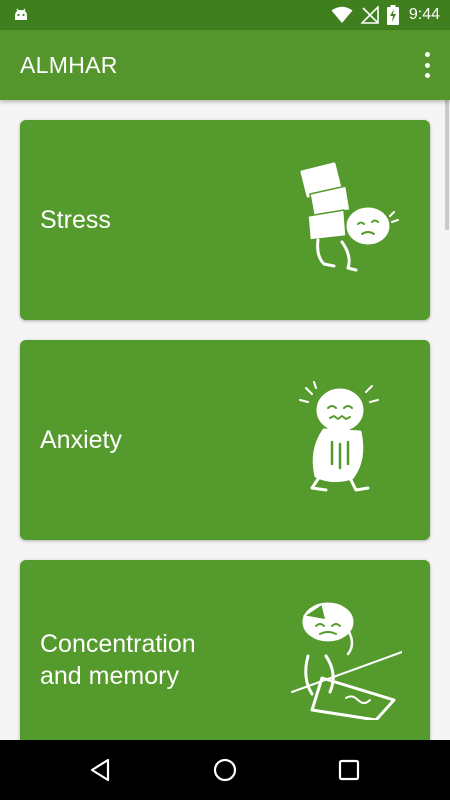 Image resolution: width=450 pixels, height=800 pixels. I want to click on navigation-bar, so click(225, 770).